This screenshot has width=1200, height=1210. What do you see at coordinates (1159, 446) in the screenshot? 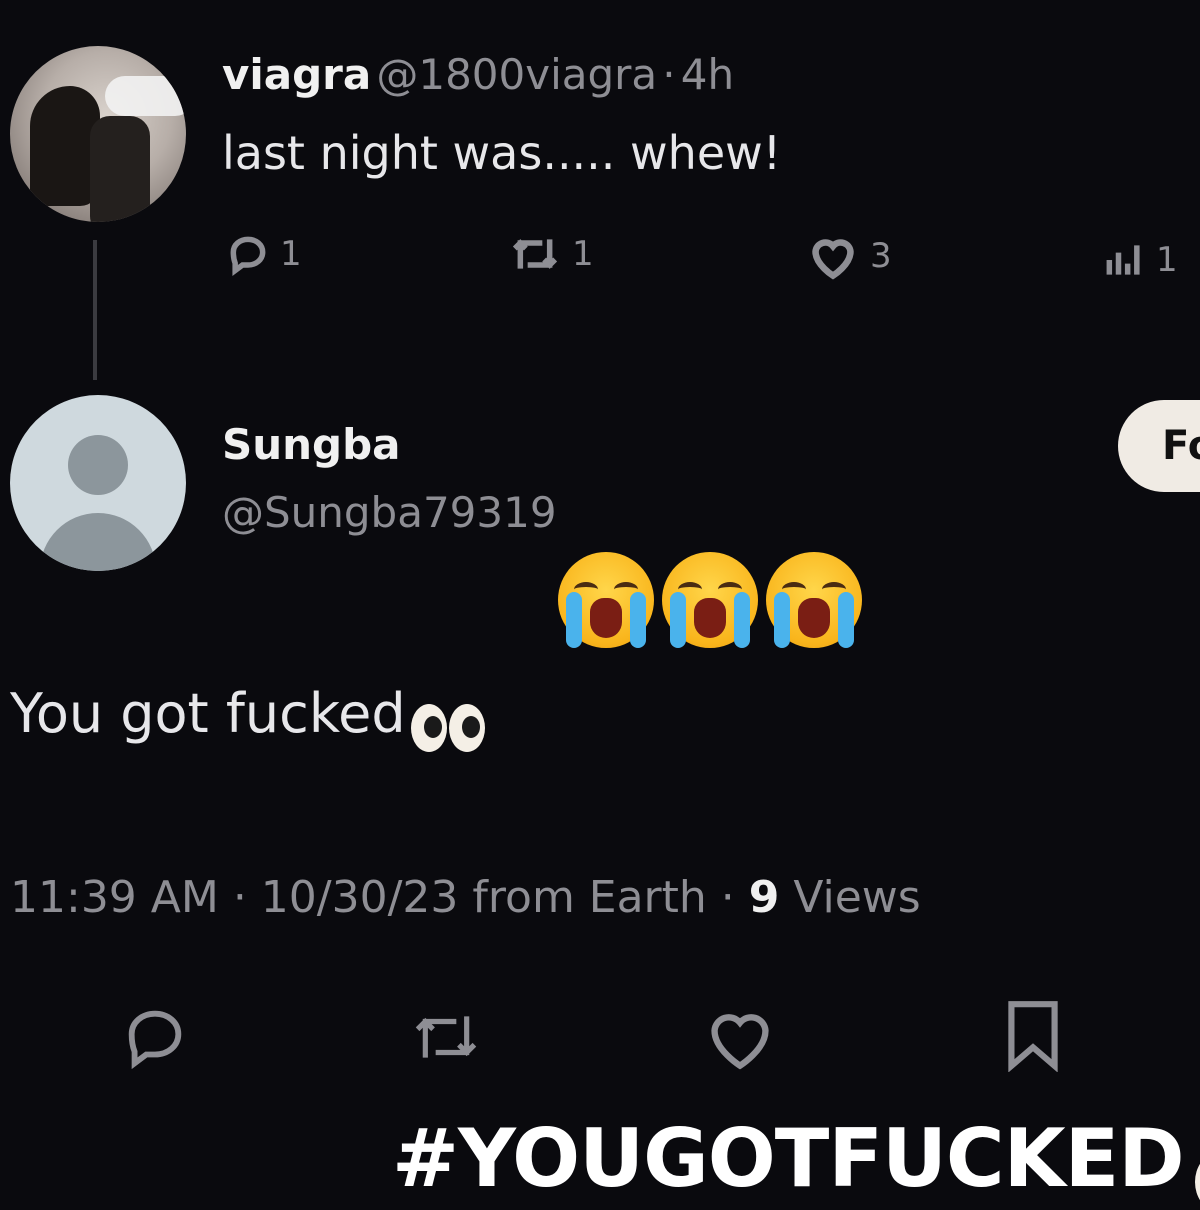
I see `follow-button: Fo` at bounding box center [1159, 446].